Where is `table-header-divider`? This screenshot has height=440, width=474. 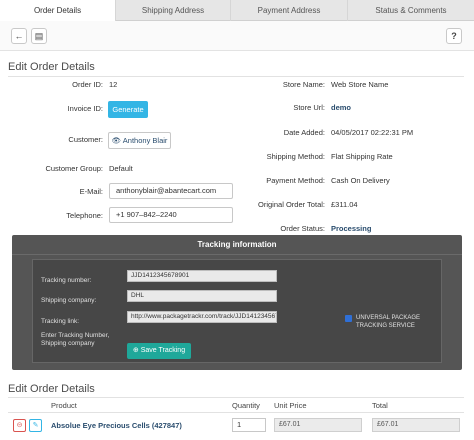 table-header-divider is located at coordinates (236, 412).